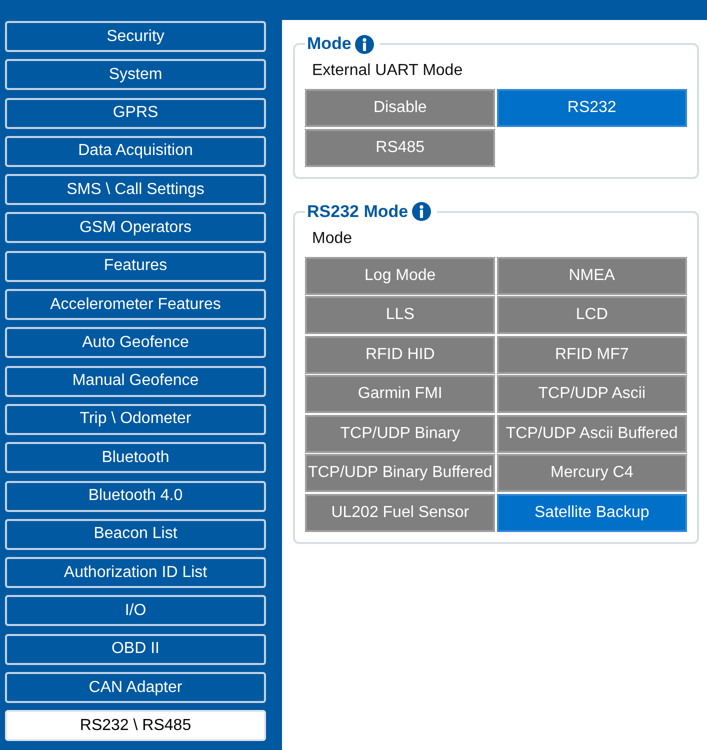 This screenshot has height=750, width=707. I want to click on sidebar-item: Accelerometer Features, so click(135, 304).